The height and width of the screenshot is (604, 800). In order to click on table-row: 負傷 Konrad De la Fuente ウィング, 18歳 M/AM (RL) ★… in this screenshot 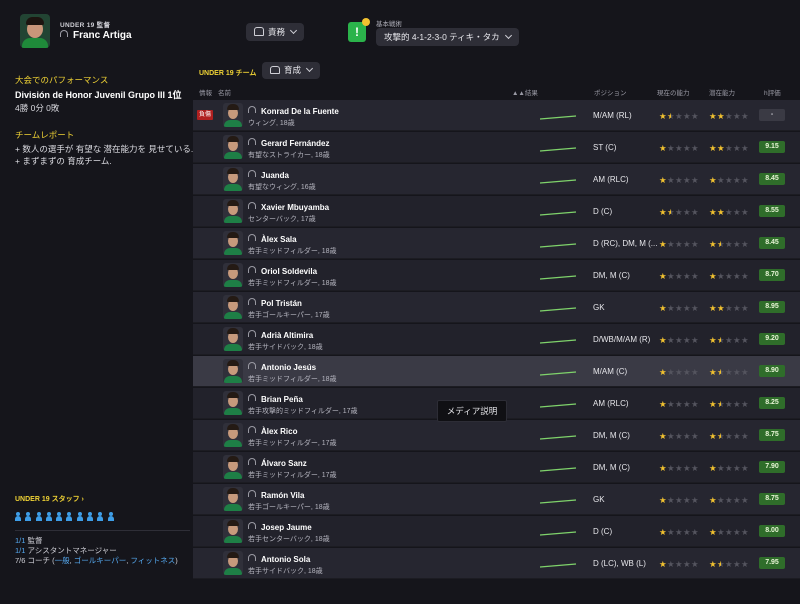, I will do `click(496, 115)`.